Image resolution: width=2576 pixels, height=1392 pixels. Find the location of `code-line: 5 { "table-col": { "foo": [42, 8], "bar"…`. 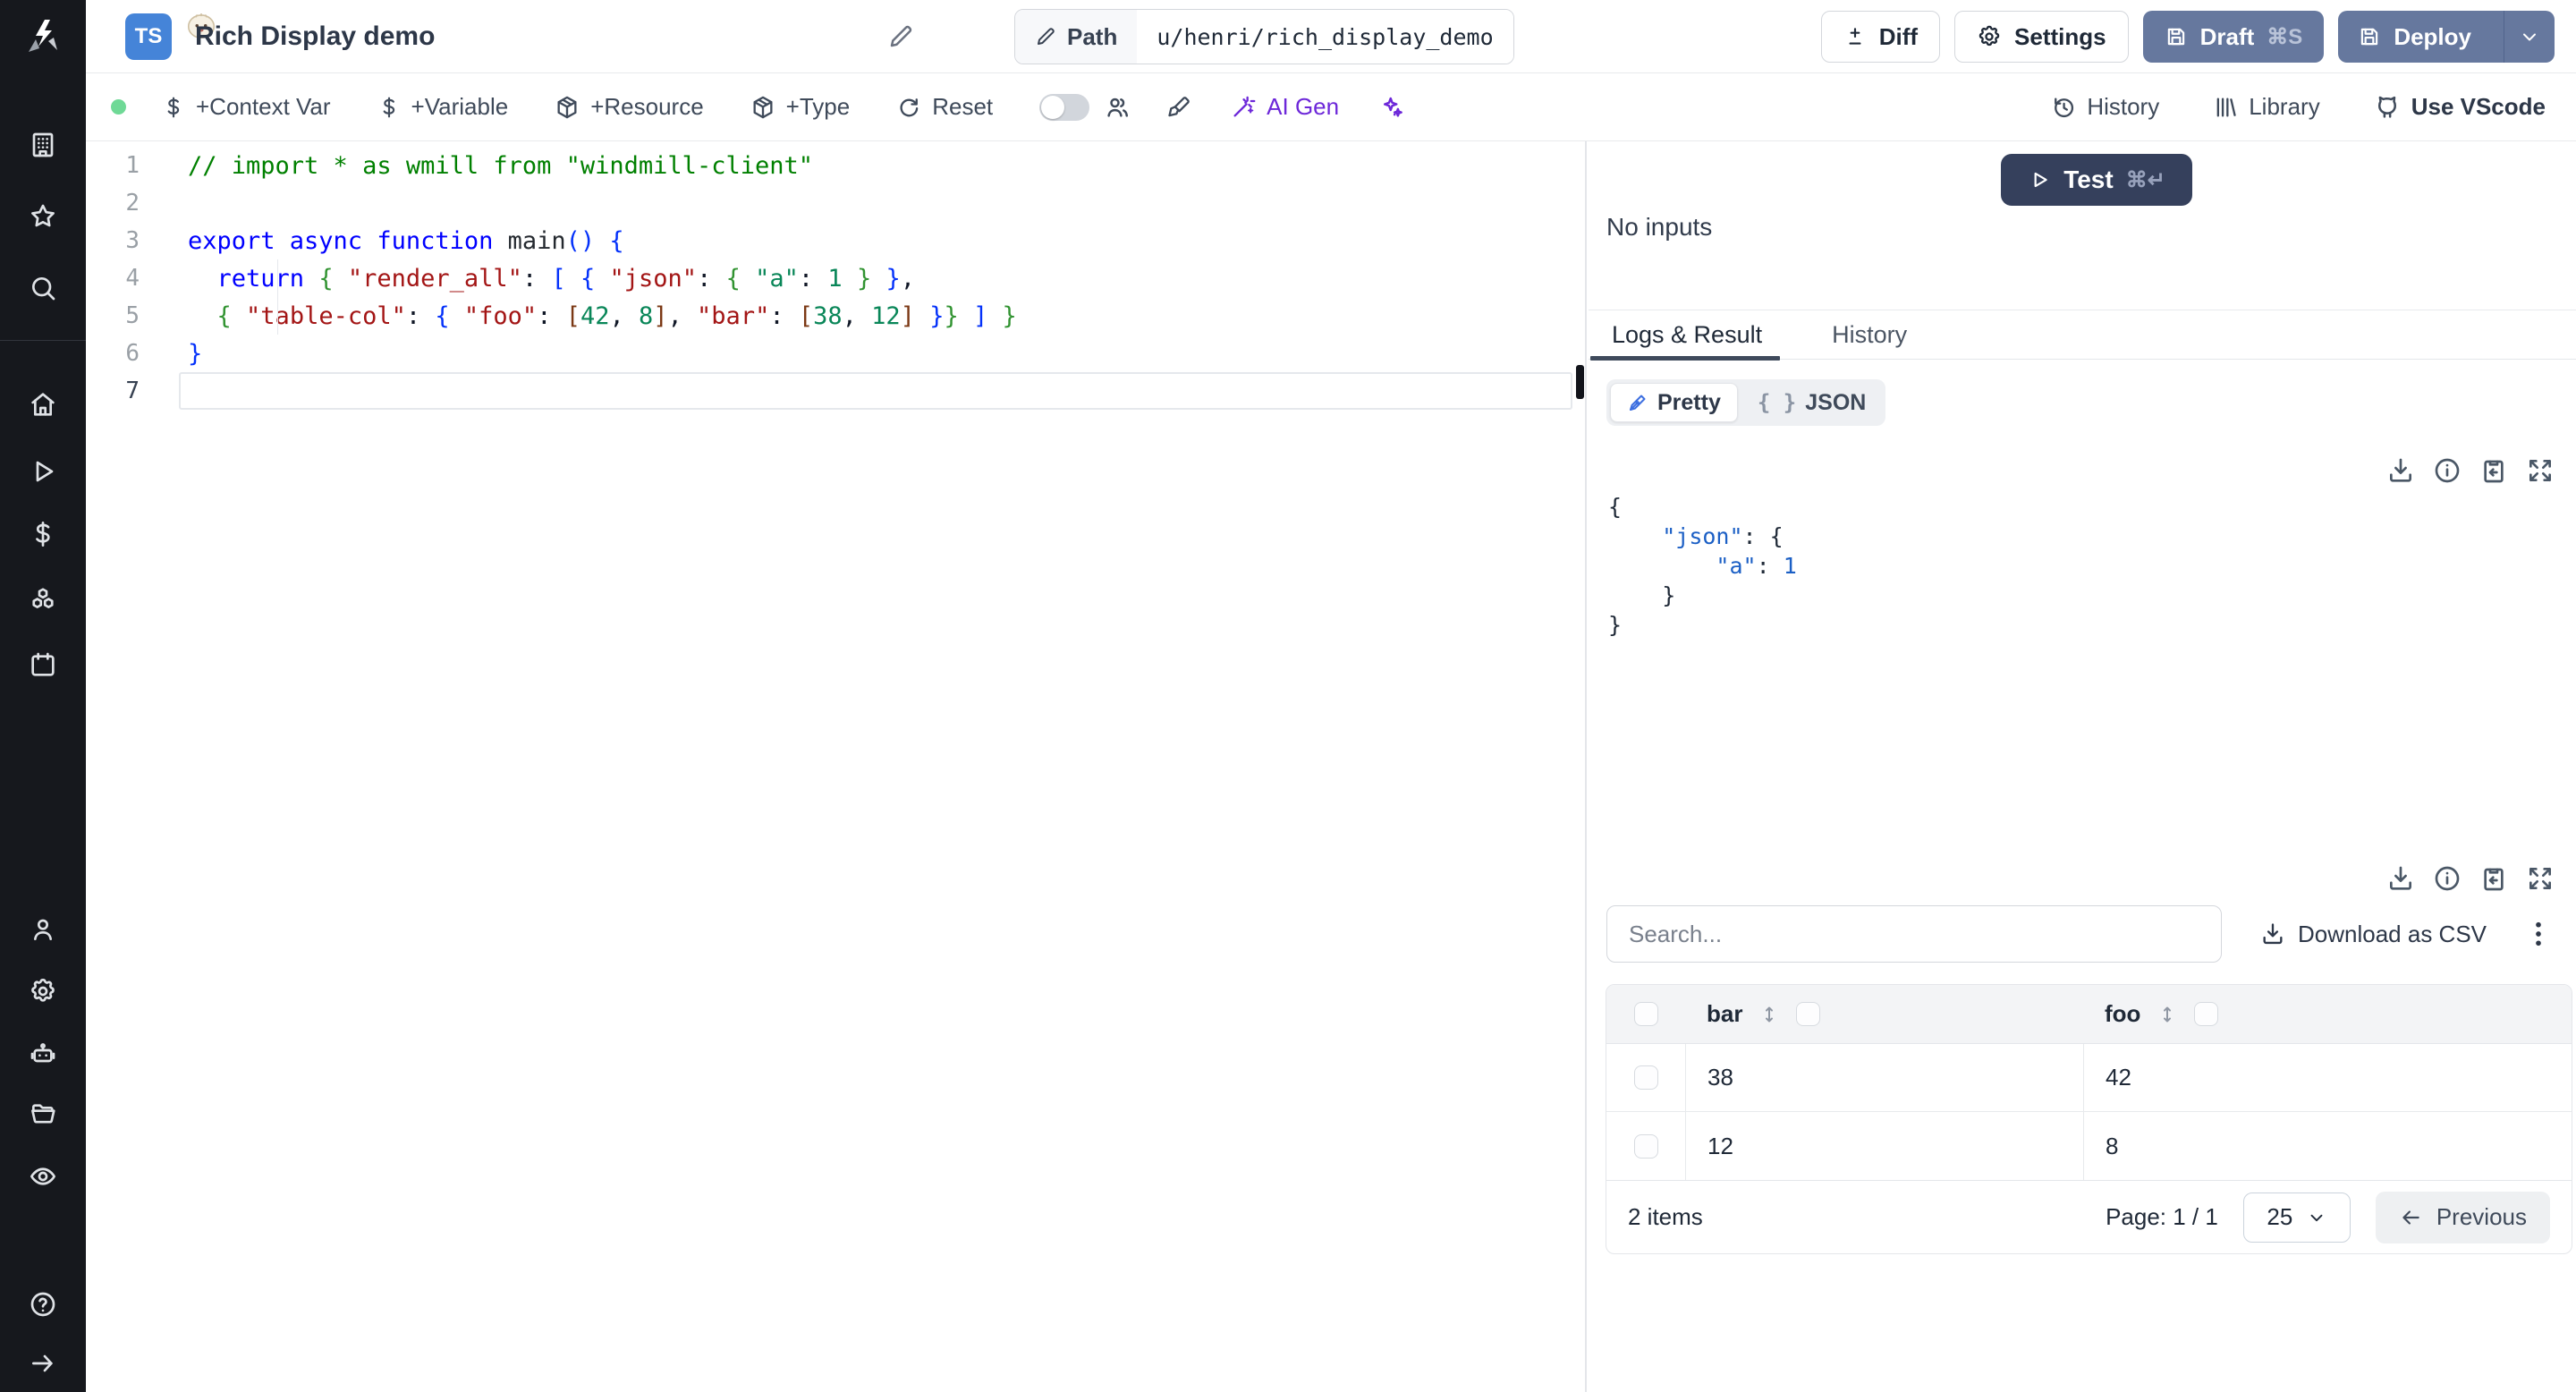

code-line: 5 { "table-col": { "foo": [42, 8], "bar"… is located at coordinates (835, 316).